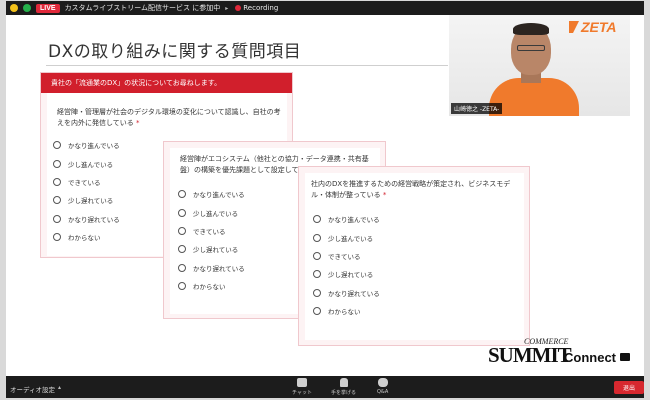 The height and width of the screenshot is (400, 650). I want to click on shield-icon, so click(14, 8).